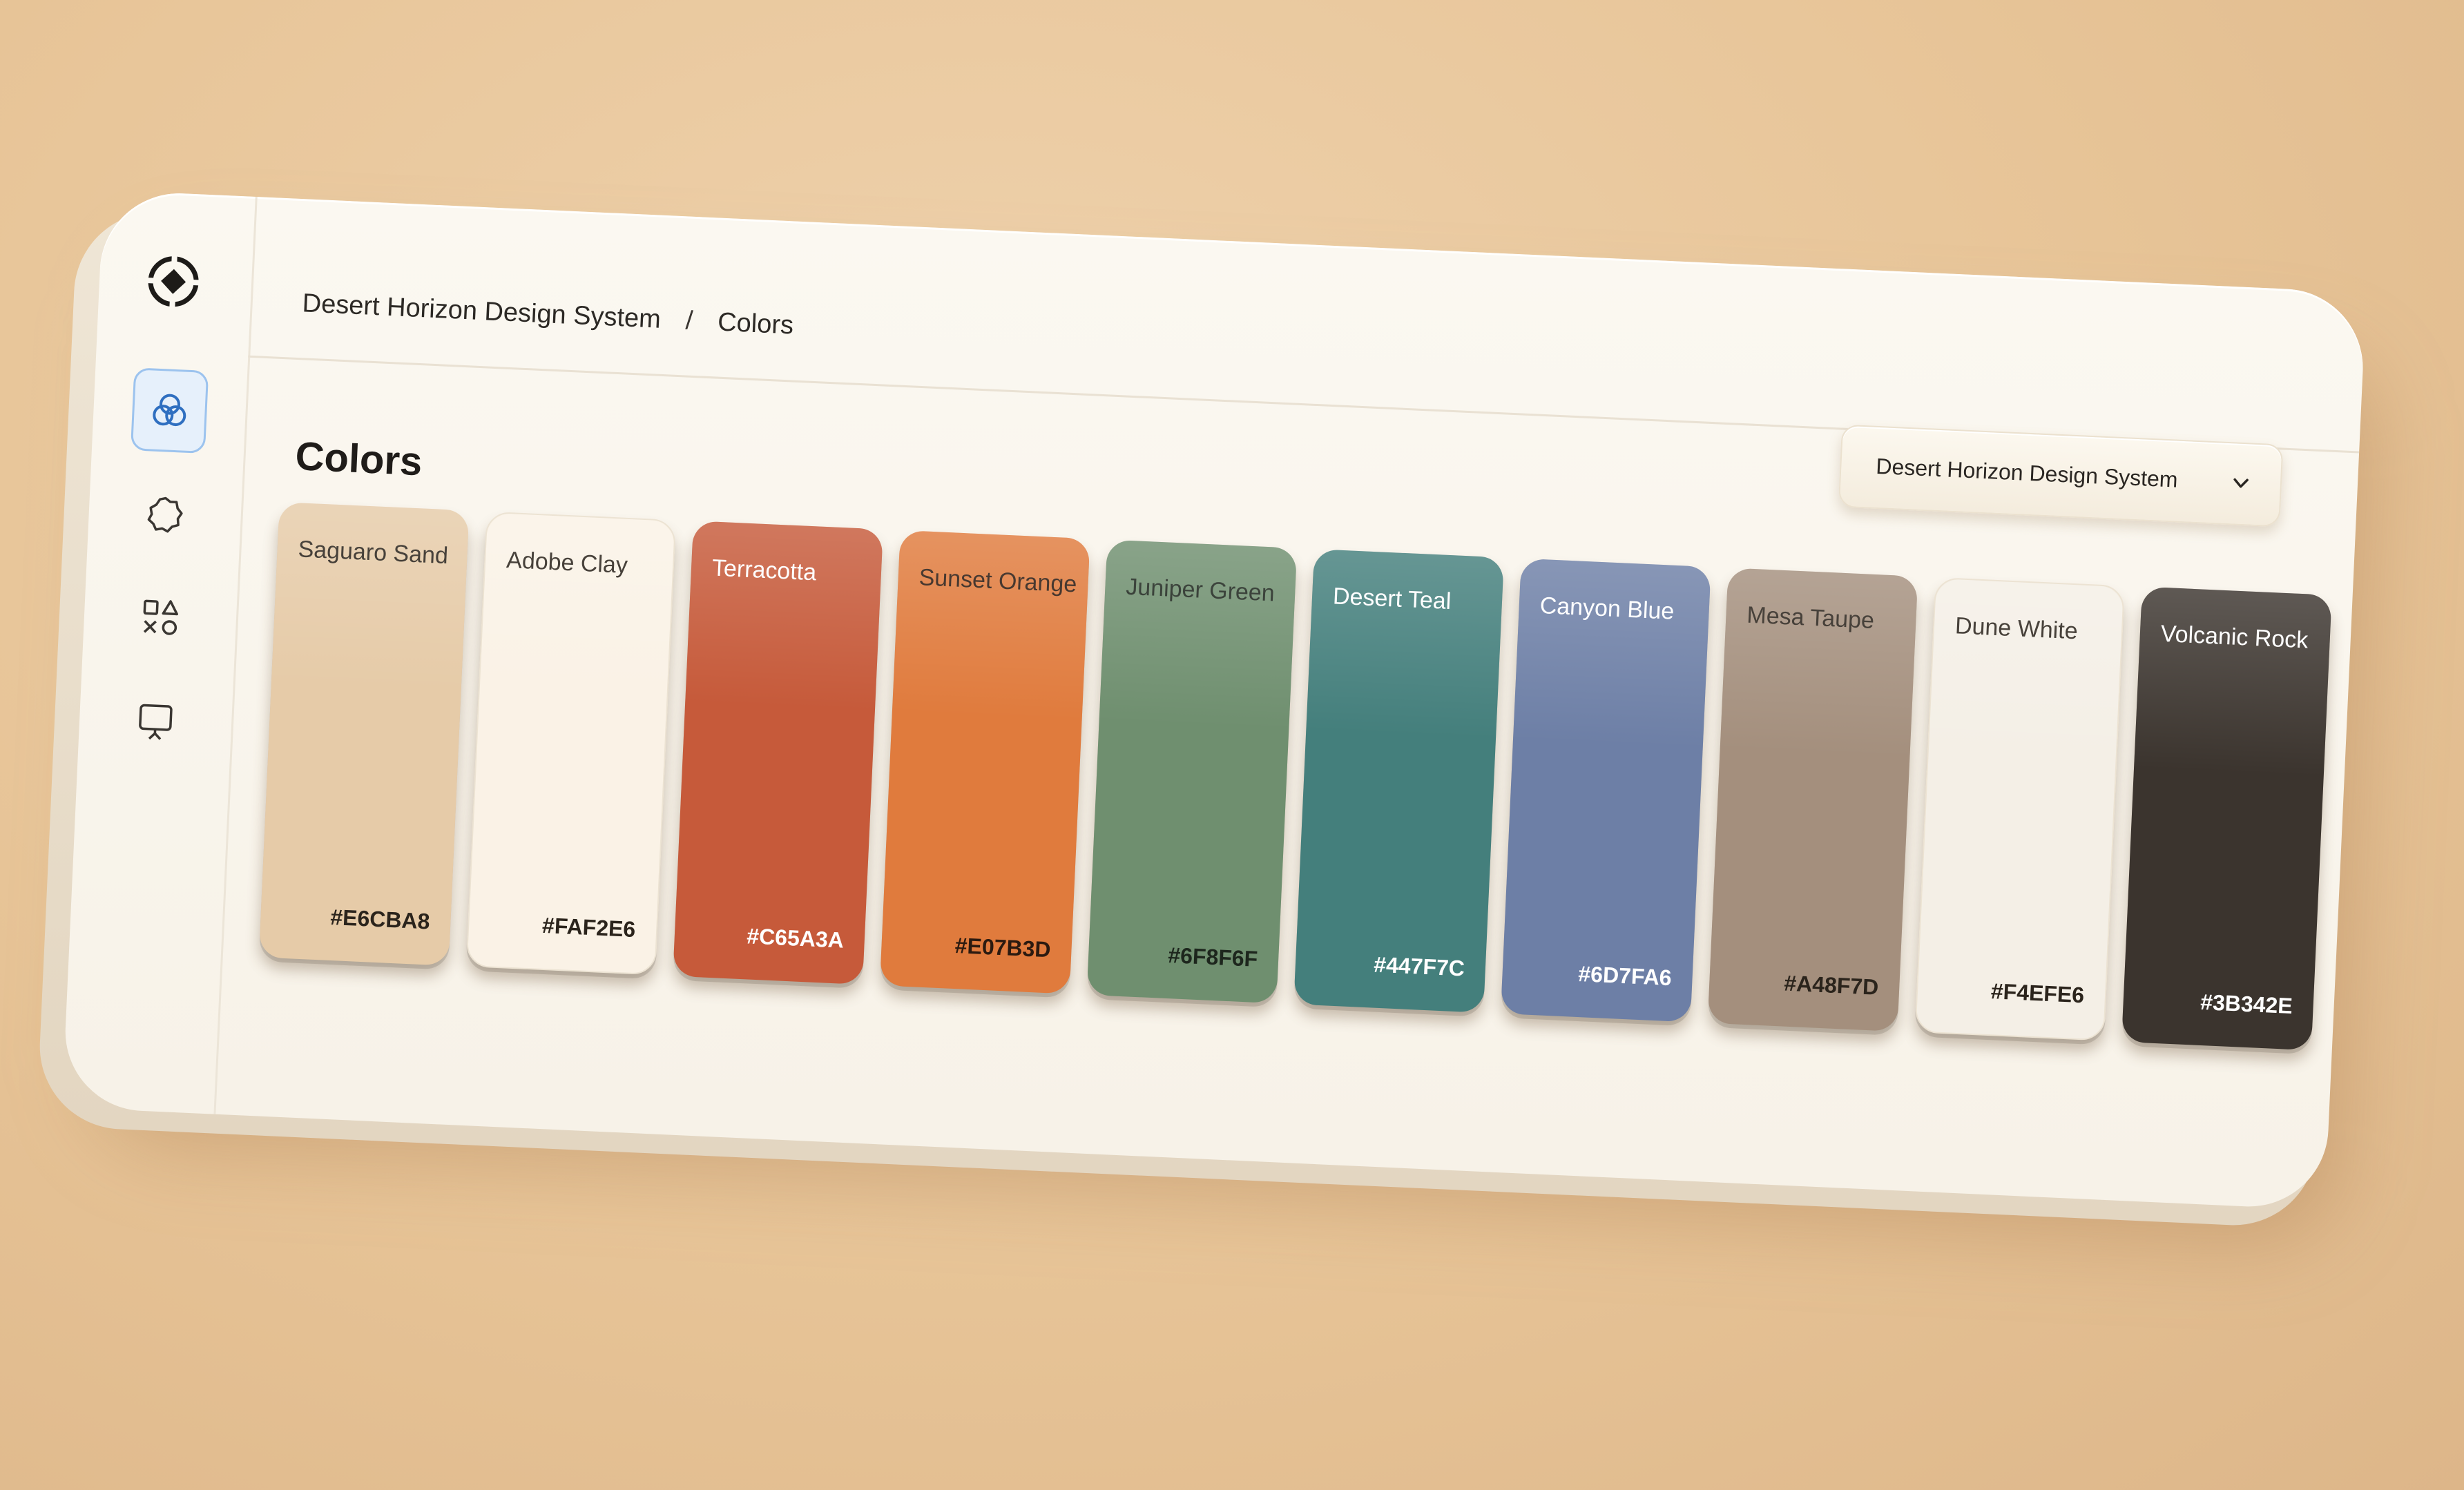 This screenshot has height=1490, width=2464. Describe the element at coordinates (567, 563) in the screenshot. I see `swatch-name: Adobe Clay` at that location.